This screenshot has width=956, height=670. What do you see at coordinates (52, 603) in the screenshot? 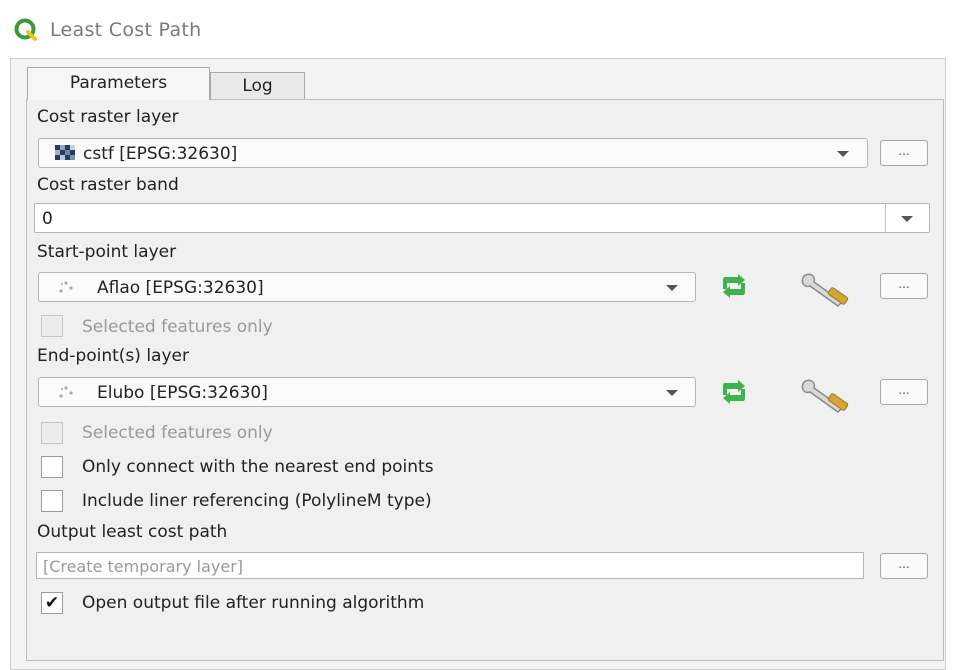
I see `open-output-checkbox: ✔` at bounding box center [52, 603].